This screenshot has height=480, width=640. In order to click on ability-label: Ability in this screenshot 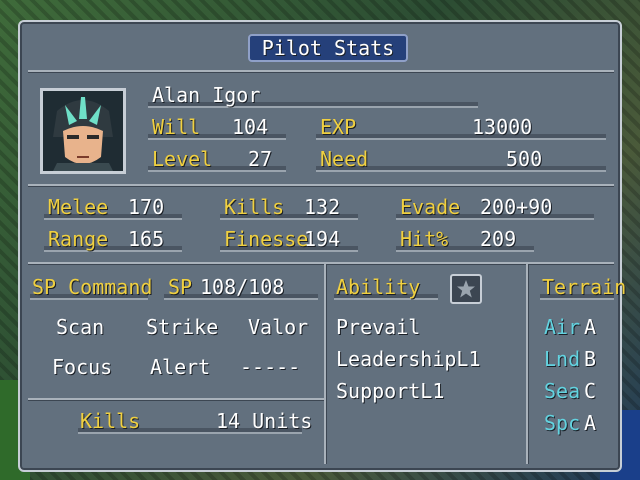, I will do `click(378, 287)`.